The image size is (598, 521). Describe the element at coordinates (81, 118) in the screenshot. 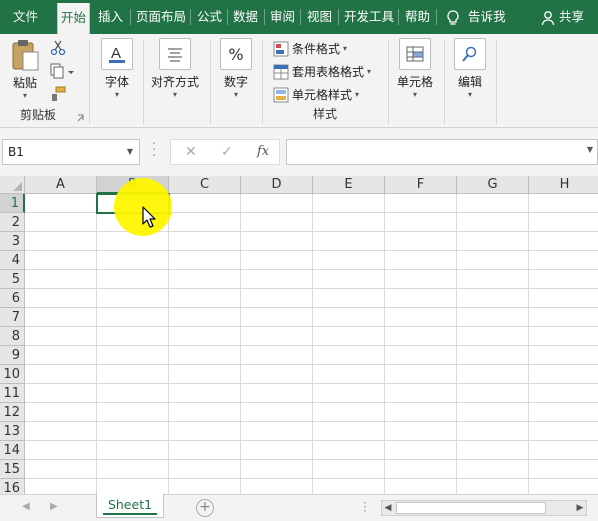

I see `dialog-launcher-icon` at that location.